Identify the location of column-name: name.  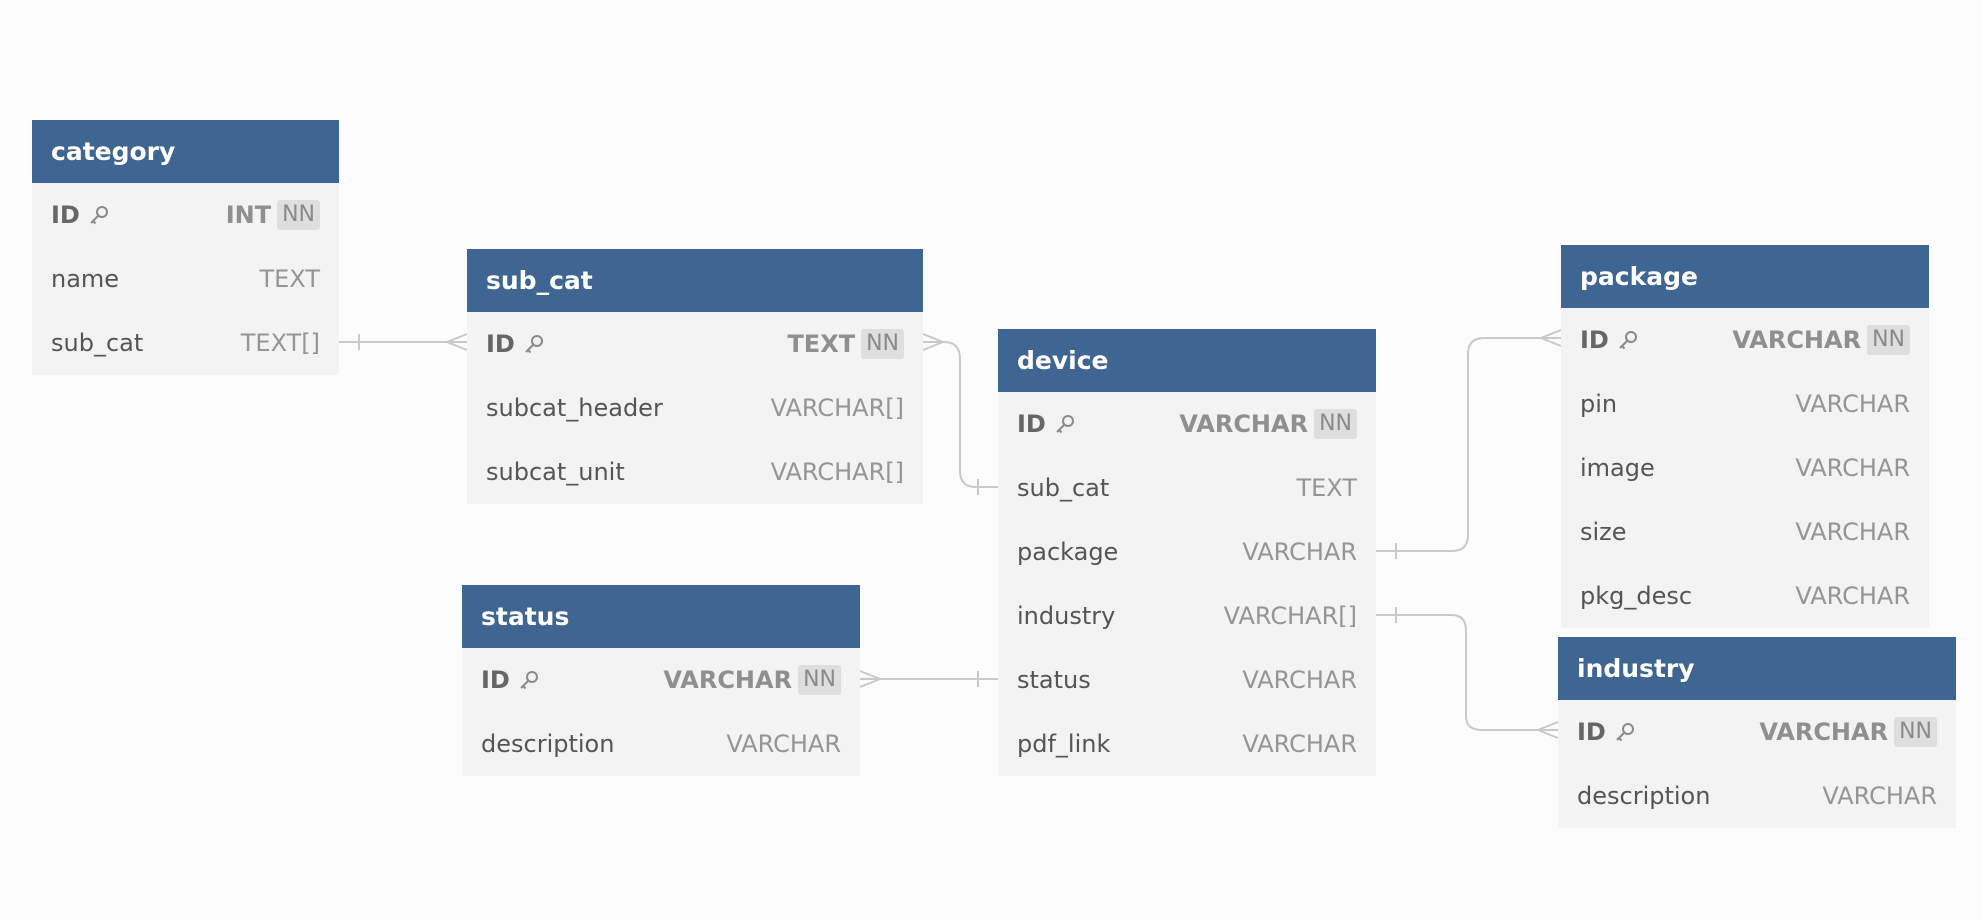
(85, 279).